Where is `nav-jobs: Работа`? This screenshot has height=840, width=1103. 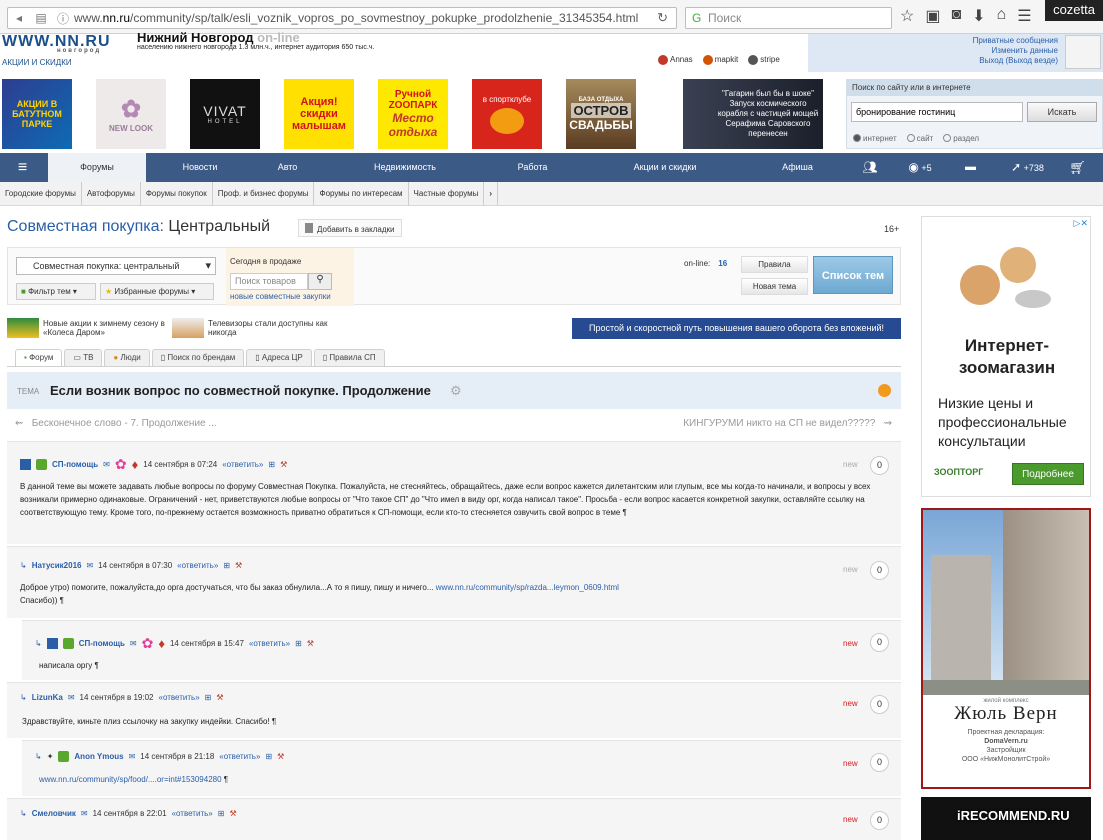
nav-jobs: Работа is located at coordinates (532, 167).